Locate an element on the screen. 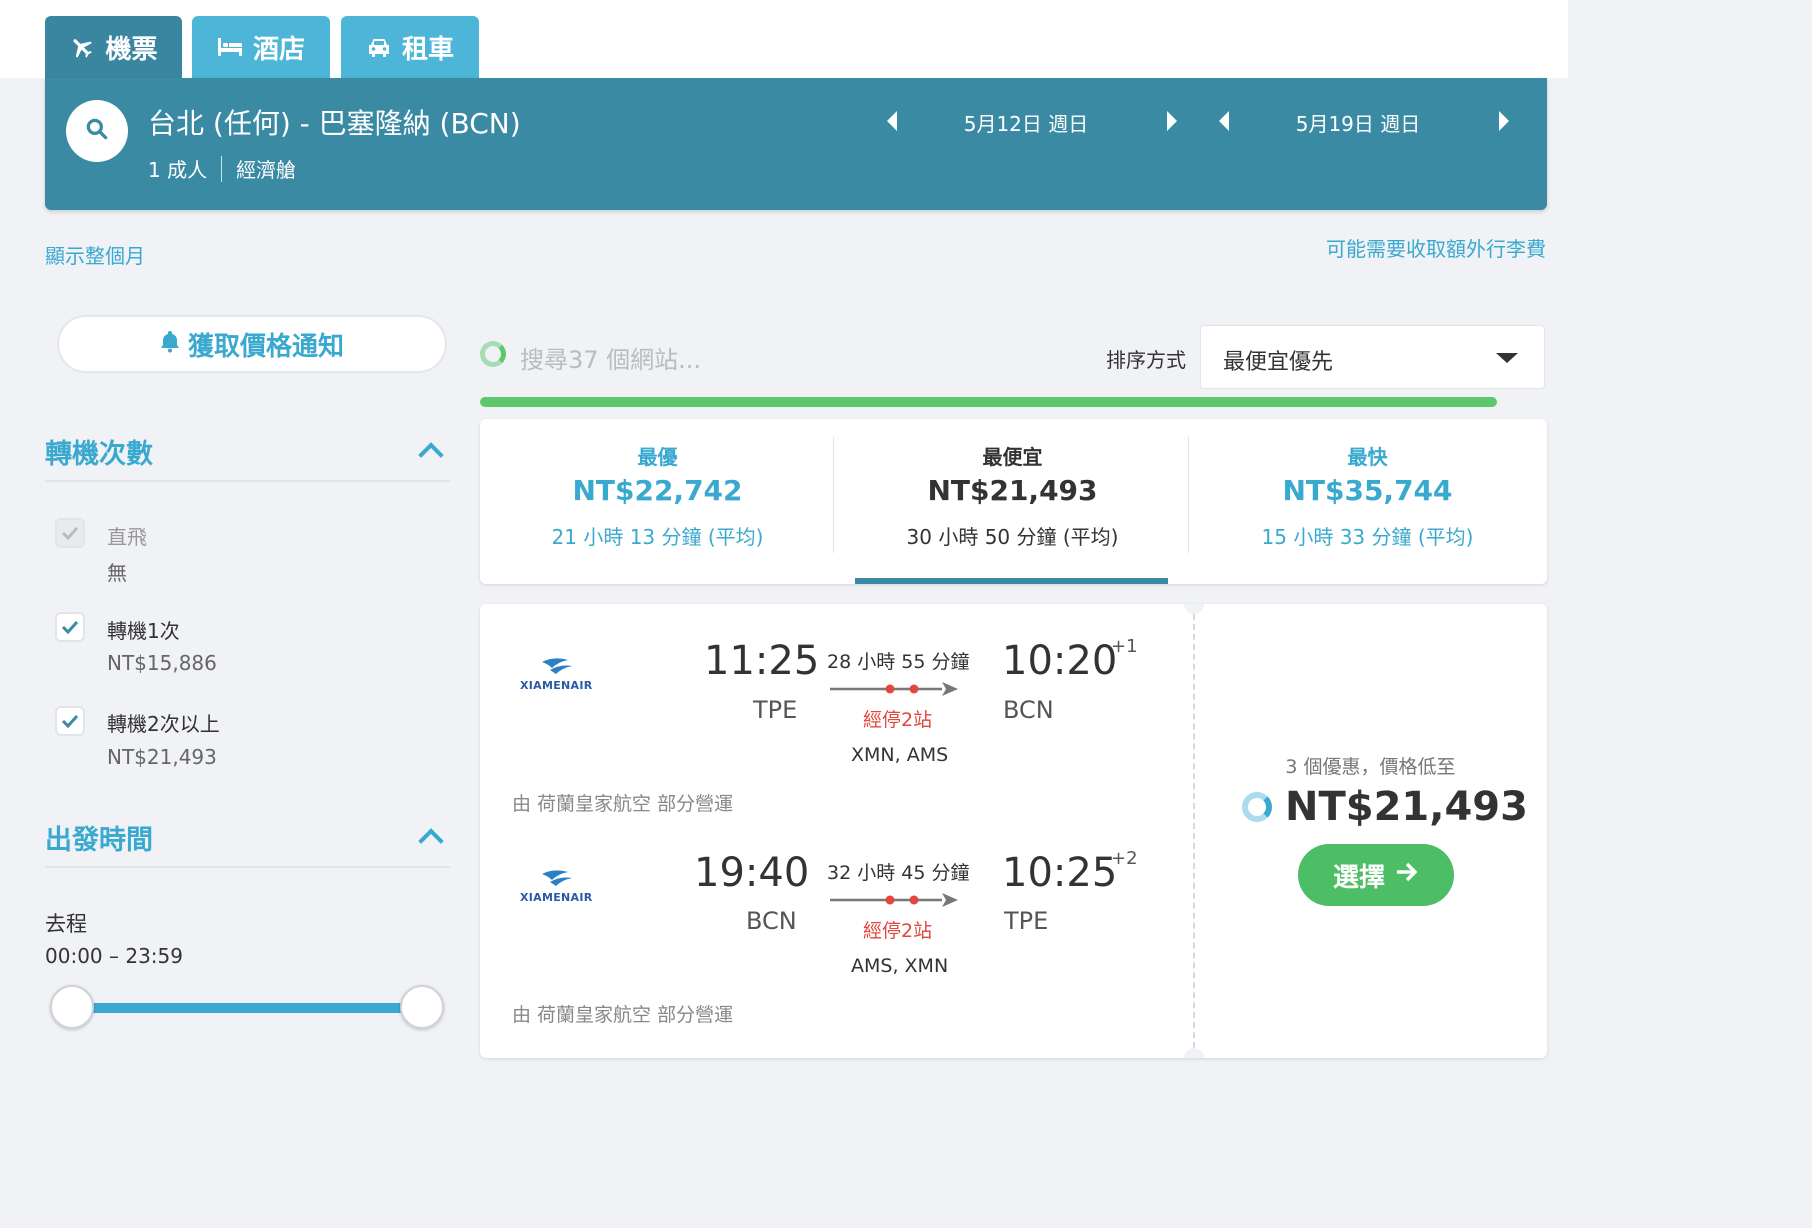  stops-two-plus-label: 轉機2次以上 is located at coordinates (163, 722).